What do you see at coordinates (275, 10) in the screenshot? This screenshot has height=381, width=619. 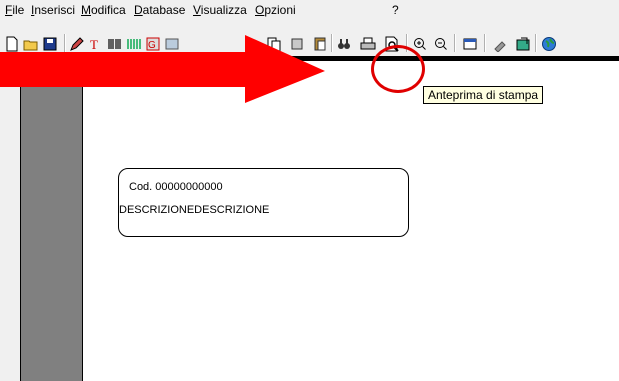 I see `menu-opzioni: Opzioni` at bounding box center [275, 10].